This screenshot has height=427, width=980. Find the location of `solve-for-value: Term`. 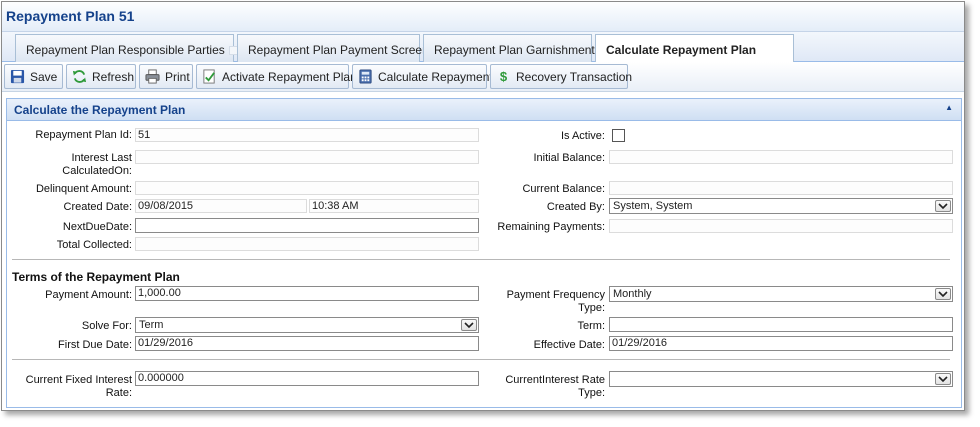

solve-for-value: Term is located at coordinates (151, 325).